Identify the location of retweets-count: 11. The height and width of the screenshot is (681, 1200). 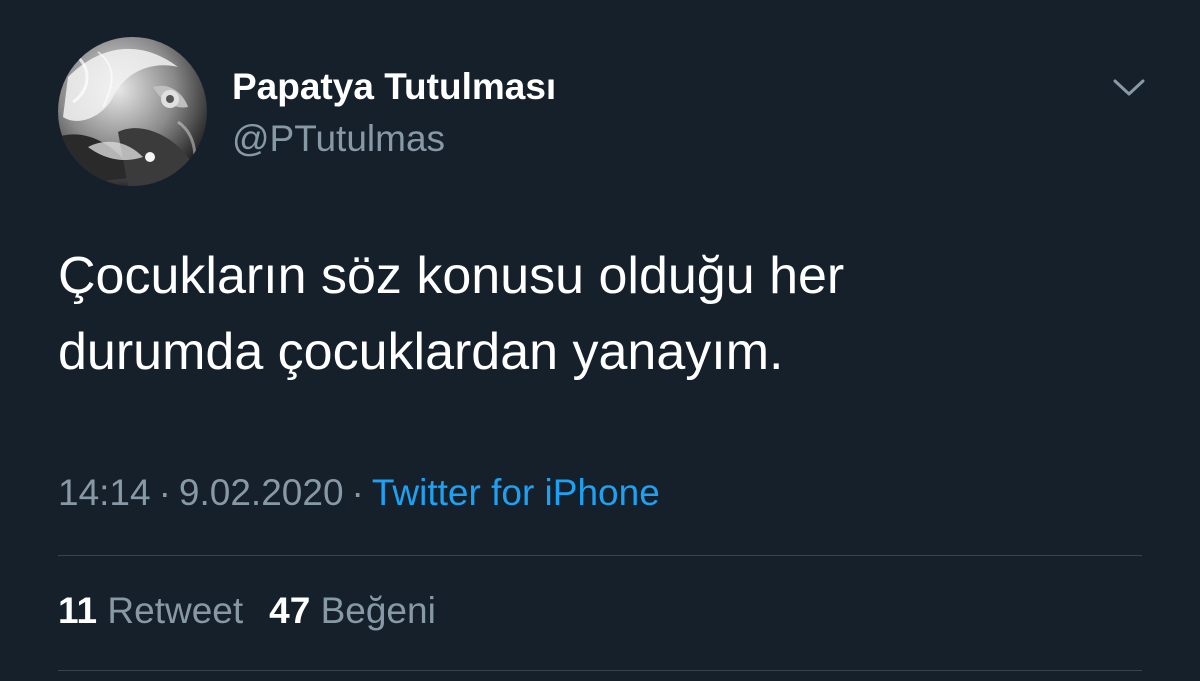
(78, 610).